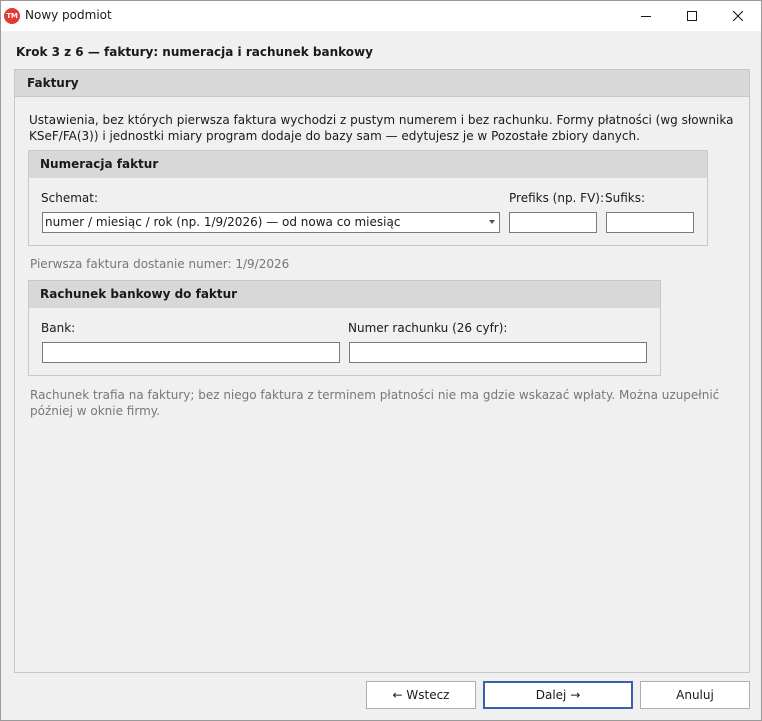 The image size is (762, 721). What do you see at coordinates (69, 198) in the screenshot?
I see `schemat-label: Schemat:` at bounding box center [69, 198].